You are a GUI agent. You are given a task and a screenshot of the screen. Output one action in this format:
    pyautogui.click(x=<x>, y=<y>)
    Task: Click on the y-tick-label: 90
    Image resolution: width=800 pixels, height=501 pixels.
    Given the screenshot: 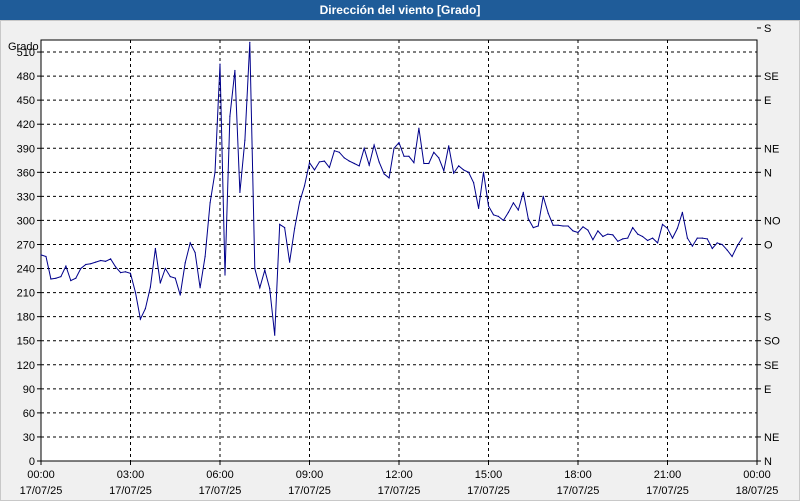 What is the action you would take?
    pyautogui.click(x=29, y=390)
    